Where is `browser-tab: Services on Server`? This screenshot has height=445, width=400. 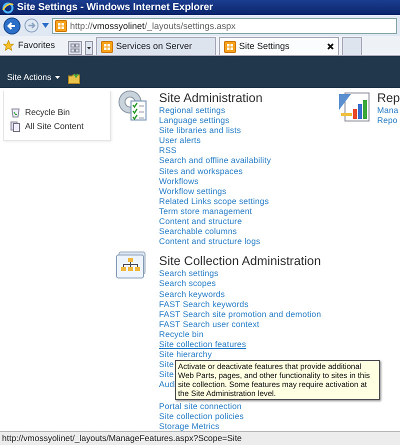 browser-tab: Services on Server is located at coordinates (156, 46).